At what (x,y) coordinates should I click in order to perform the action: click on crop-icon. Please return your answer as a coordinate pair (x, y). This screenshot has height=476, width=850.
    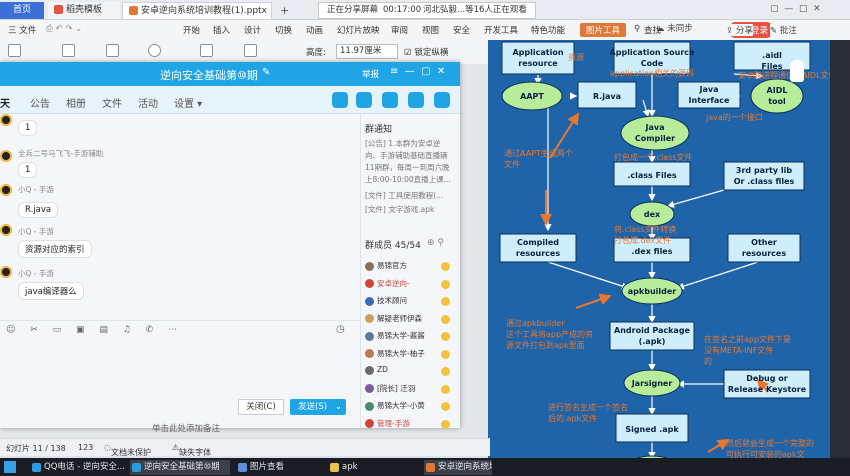
    Looking at the image, I should click on (68, 50).